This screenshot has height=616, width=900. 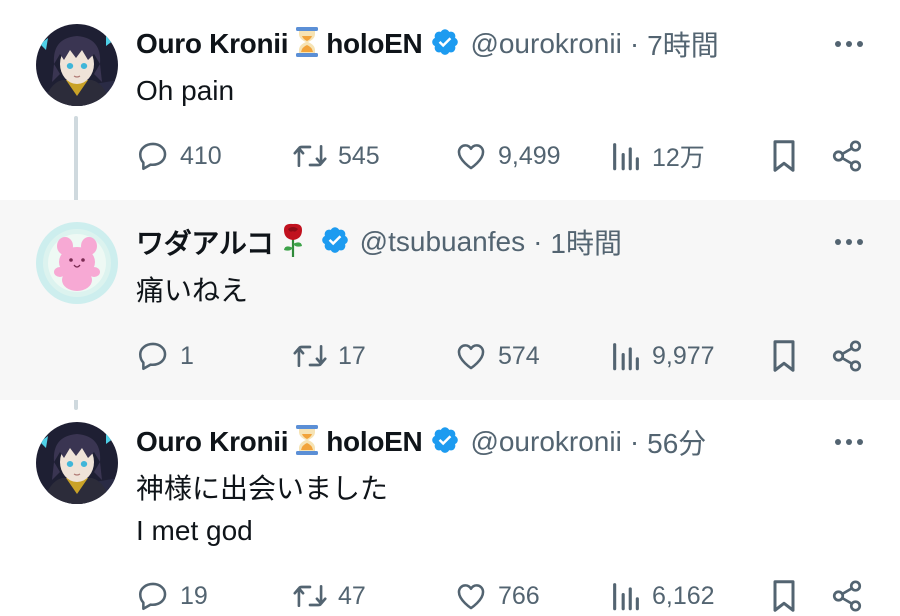 I want to click on reply-count: 1, so click(x=187, y=355).